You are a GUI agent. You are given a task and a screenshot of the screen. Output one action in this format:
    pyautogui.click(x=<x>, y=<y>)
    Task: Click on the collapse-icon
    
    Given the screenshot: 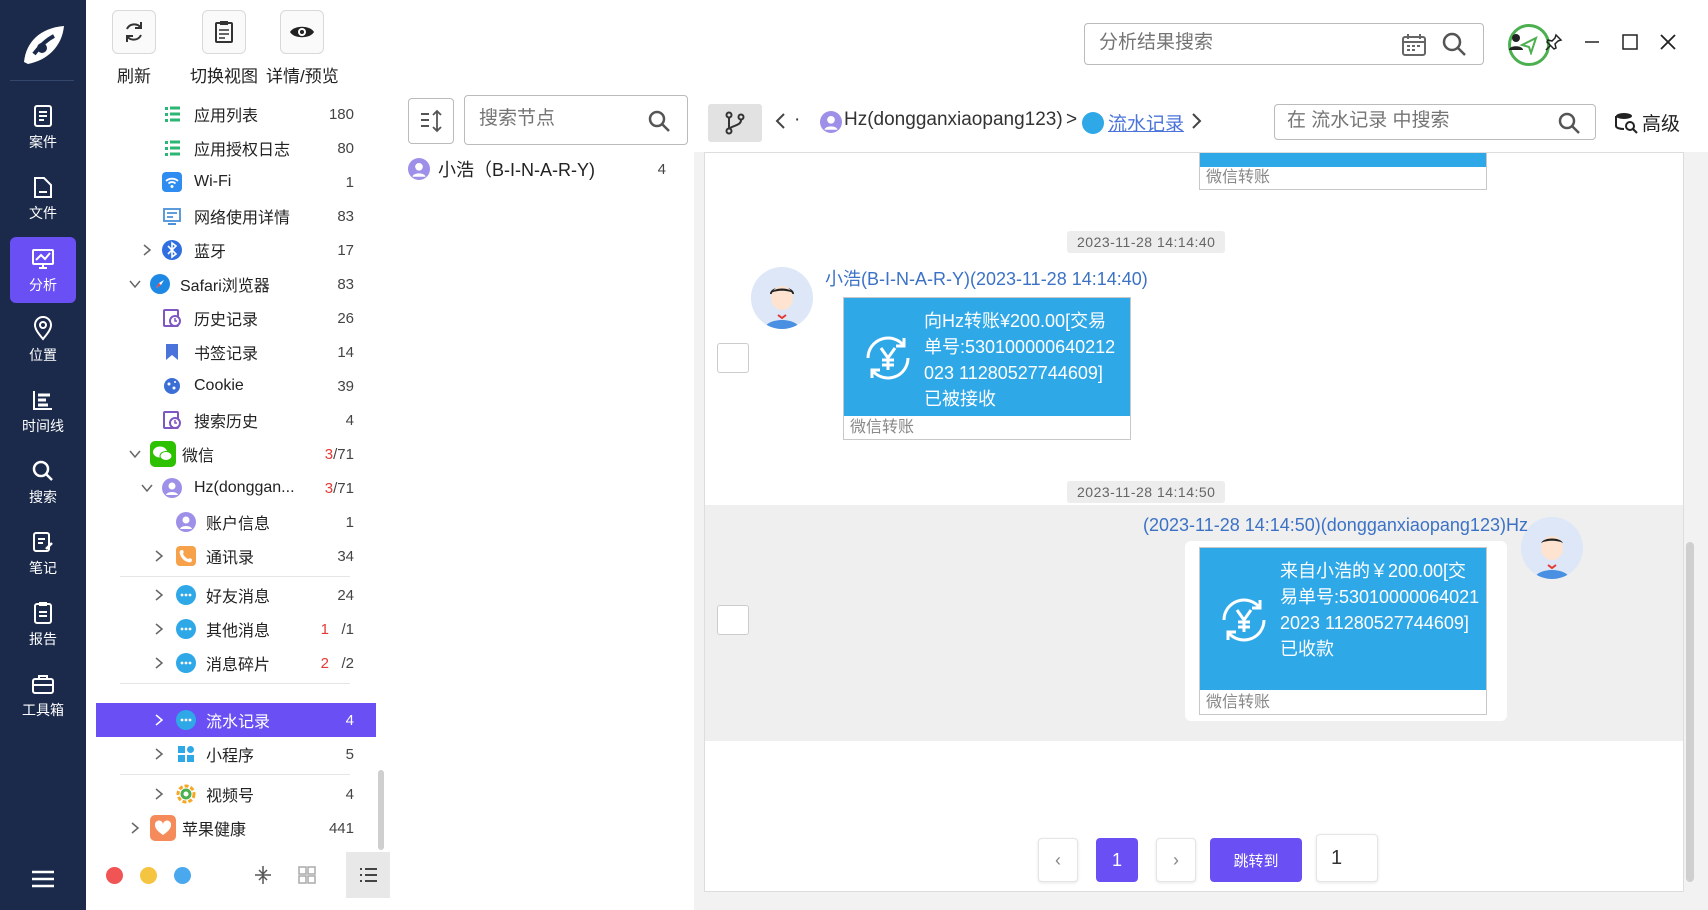 What is the action you would take?
    pyautogui.click(x=263, y=875)
    